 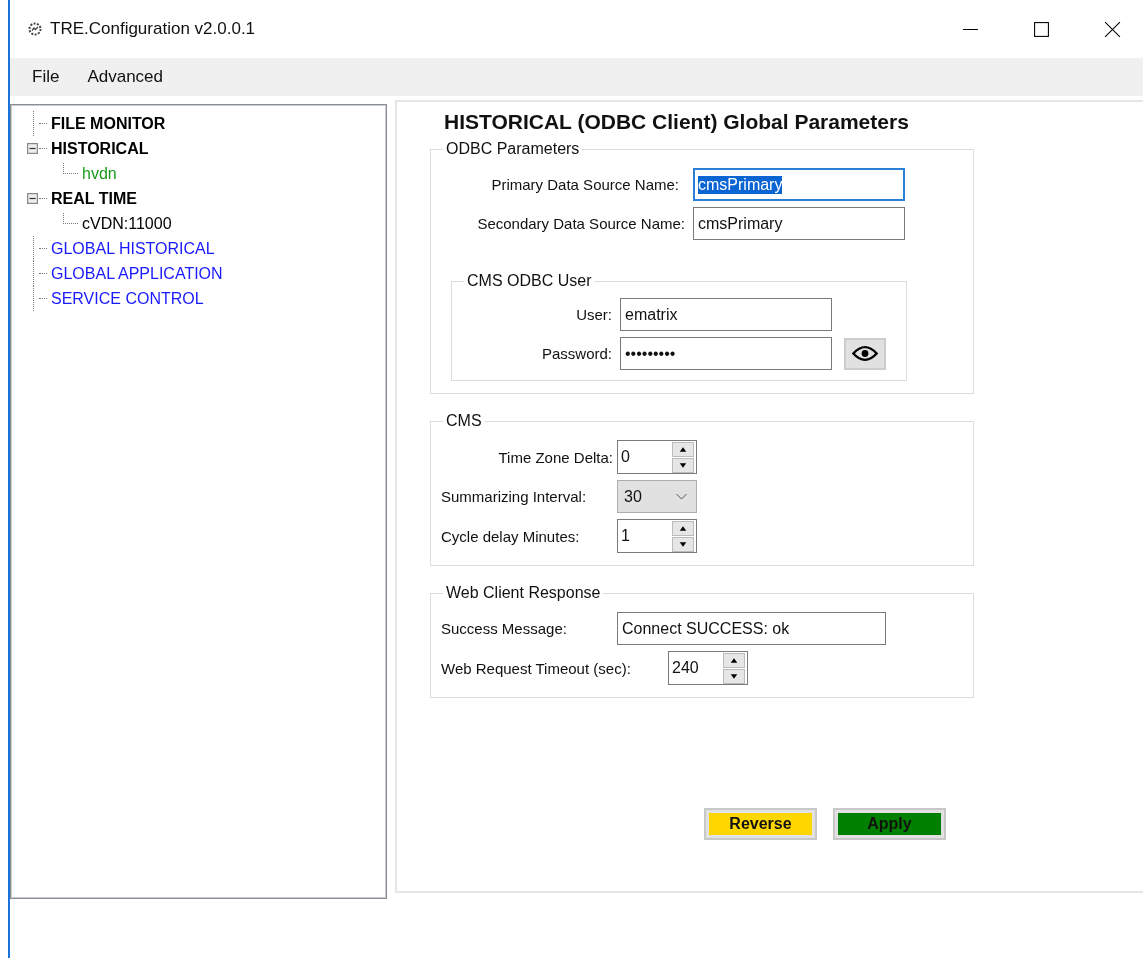 I want to click on tree-item: hvdn, so click(x=99, y=173).